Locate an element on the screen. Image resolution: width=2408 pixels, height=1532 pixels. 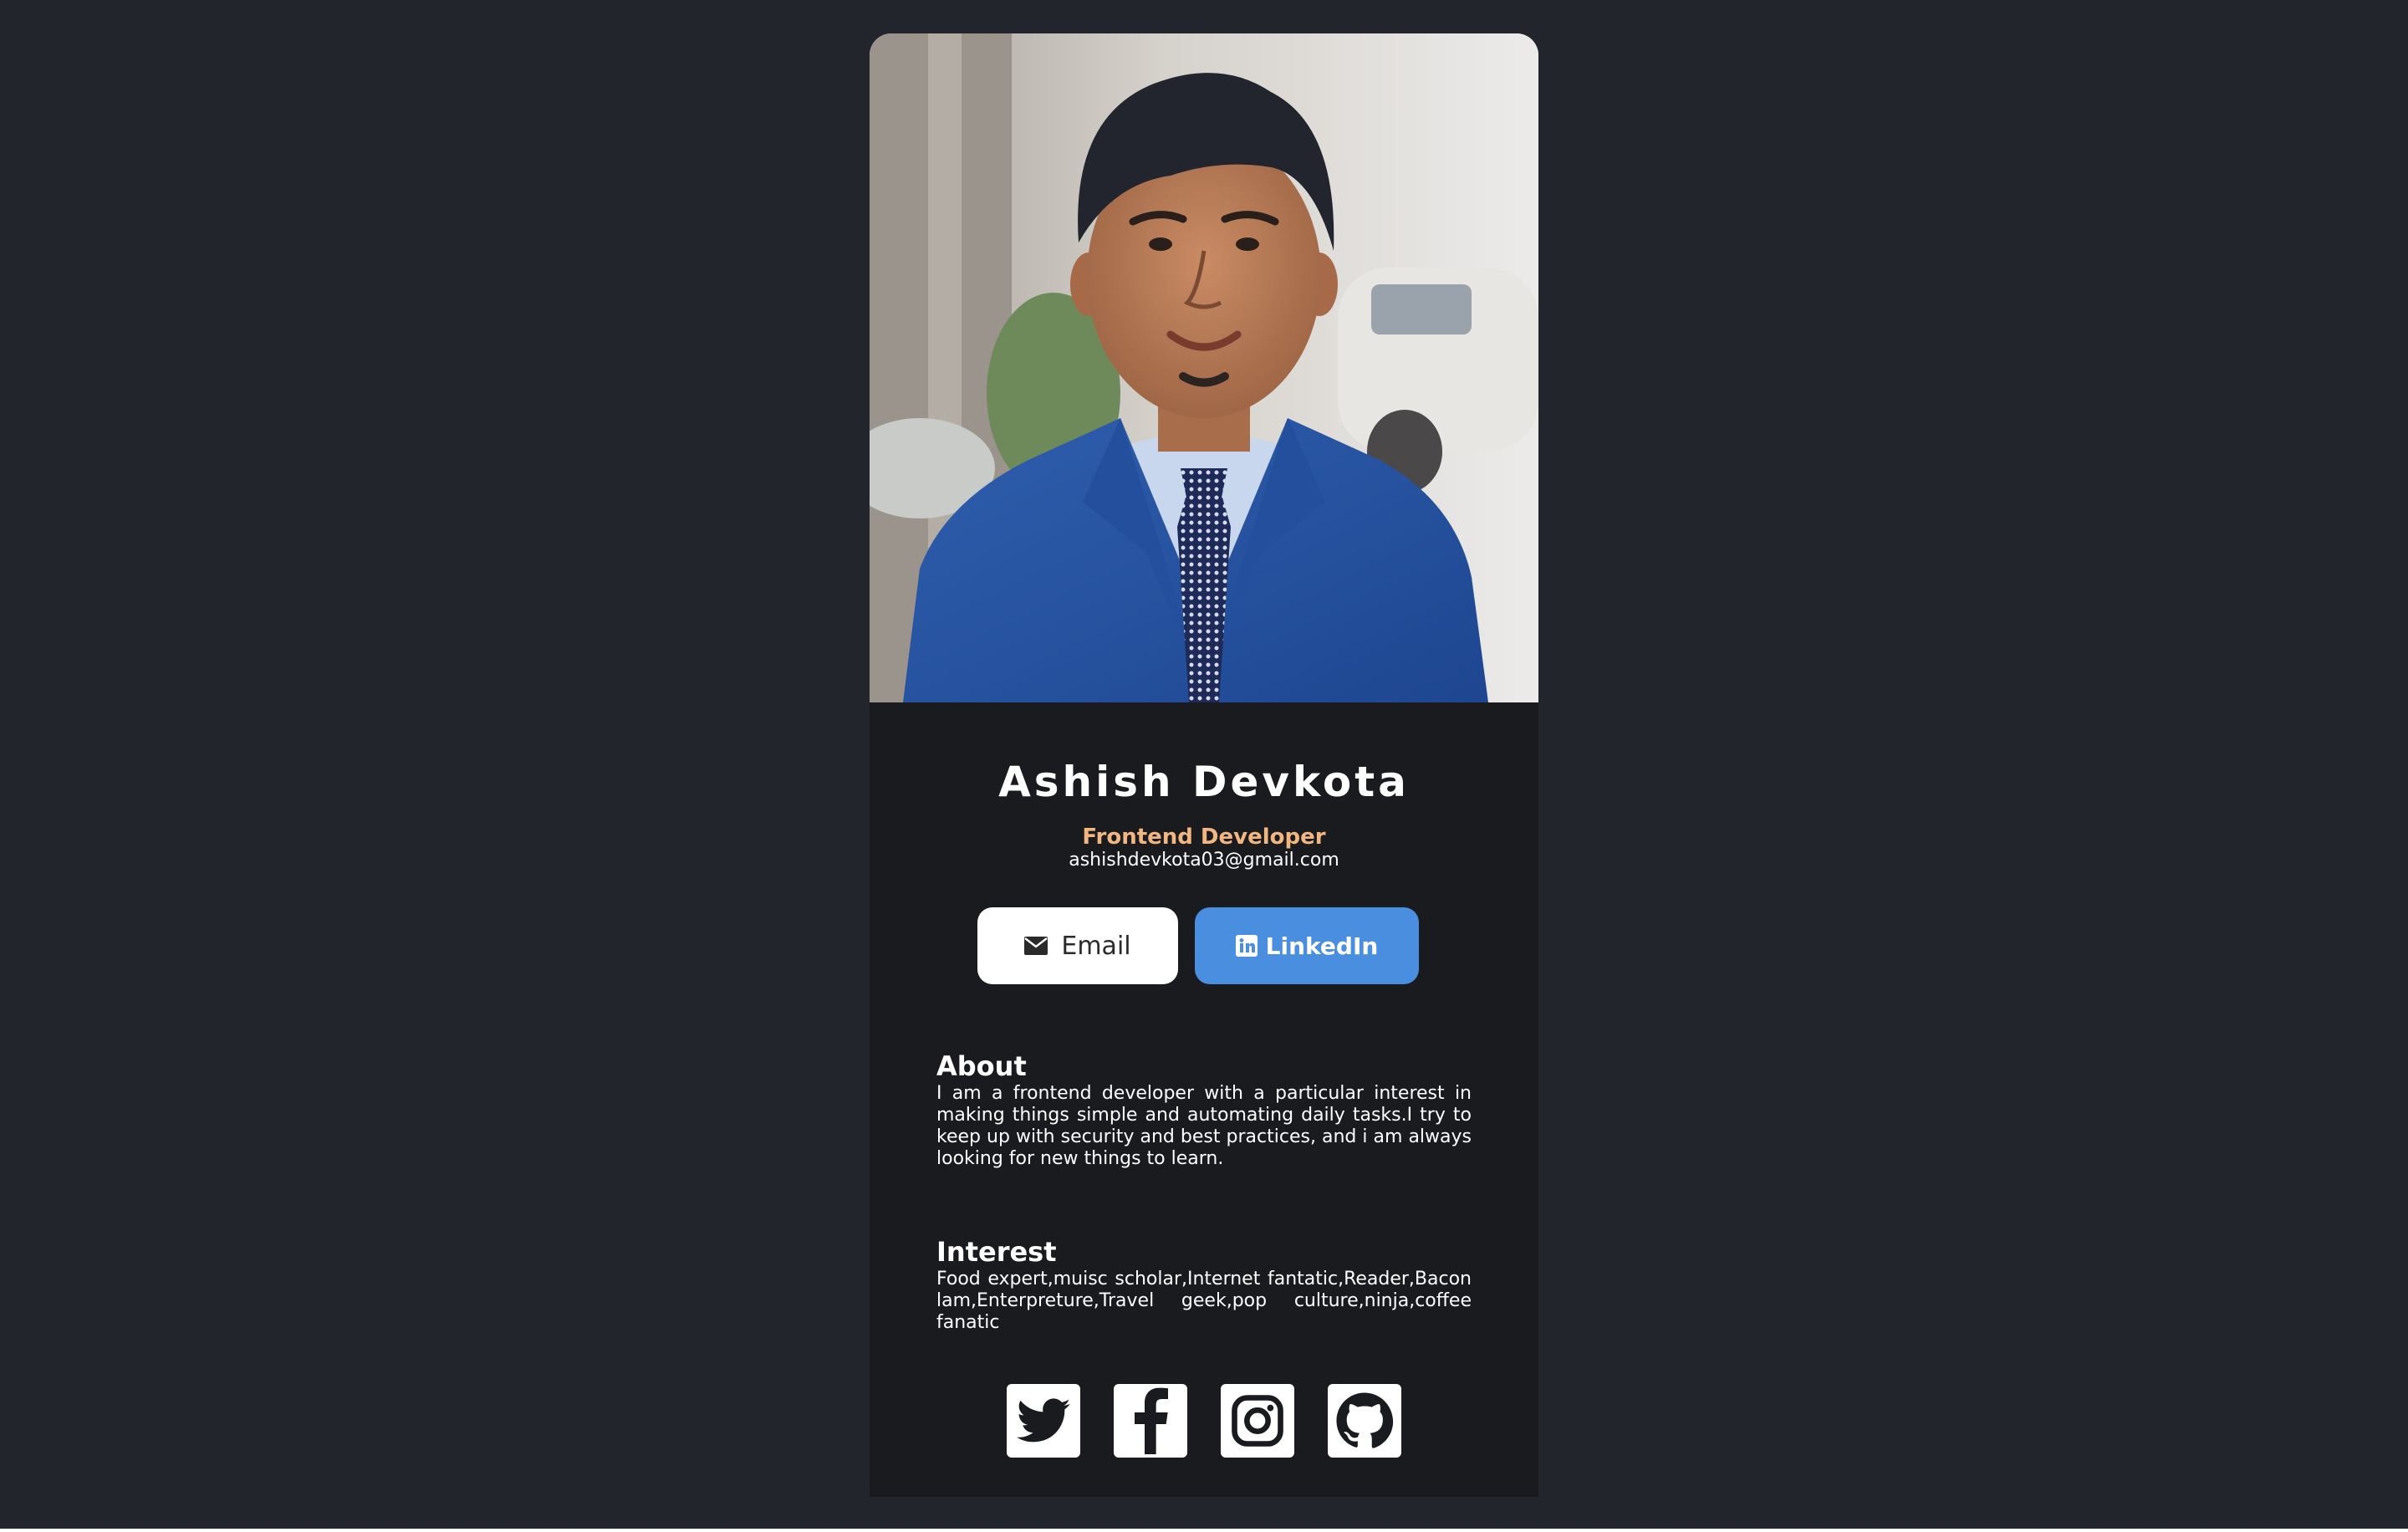
email-button: Email is located at coordinates (1077, 945).